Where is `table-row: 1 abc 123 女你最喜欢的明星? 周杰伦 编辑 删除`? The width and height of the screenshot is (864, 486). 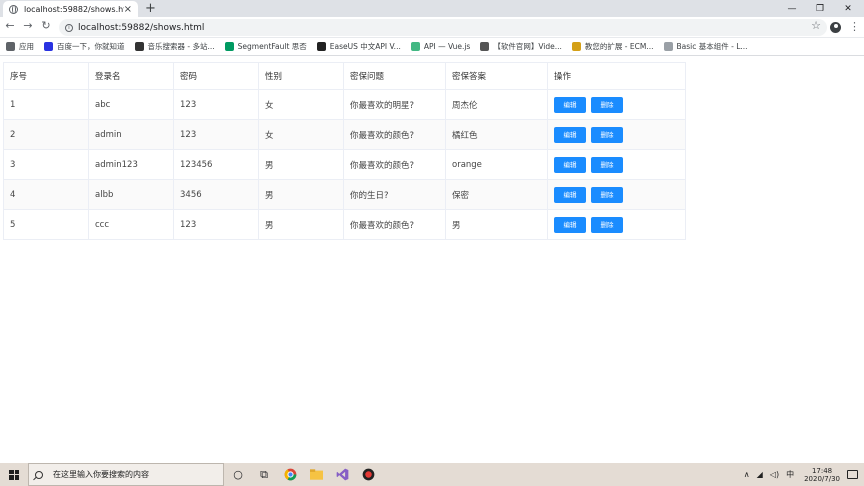
table-row: 1 abc 123 女你最喜欢的明星? 周杰伦 编辑 删除 is located at coordinates (344, 104).